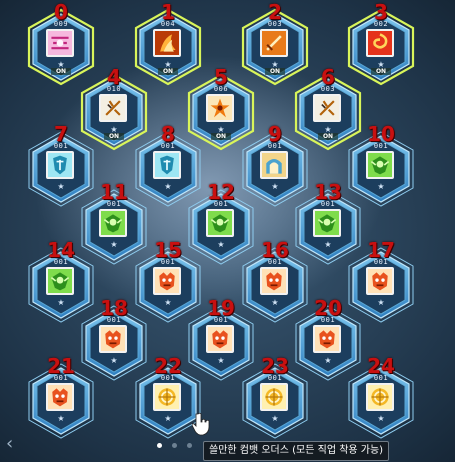  Describe the element at coordinates (296, 451) in the screenshot. I see `item-tooltip: 쓸만한 컴뱃 오더스 (모든 직업 착용 가능)` at that location.